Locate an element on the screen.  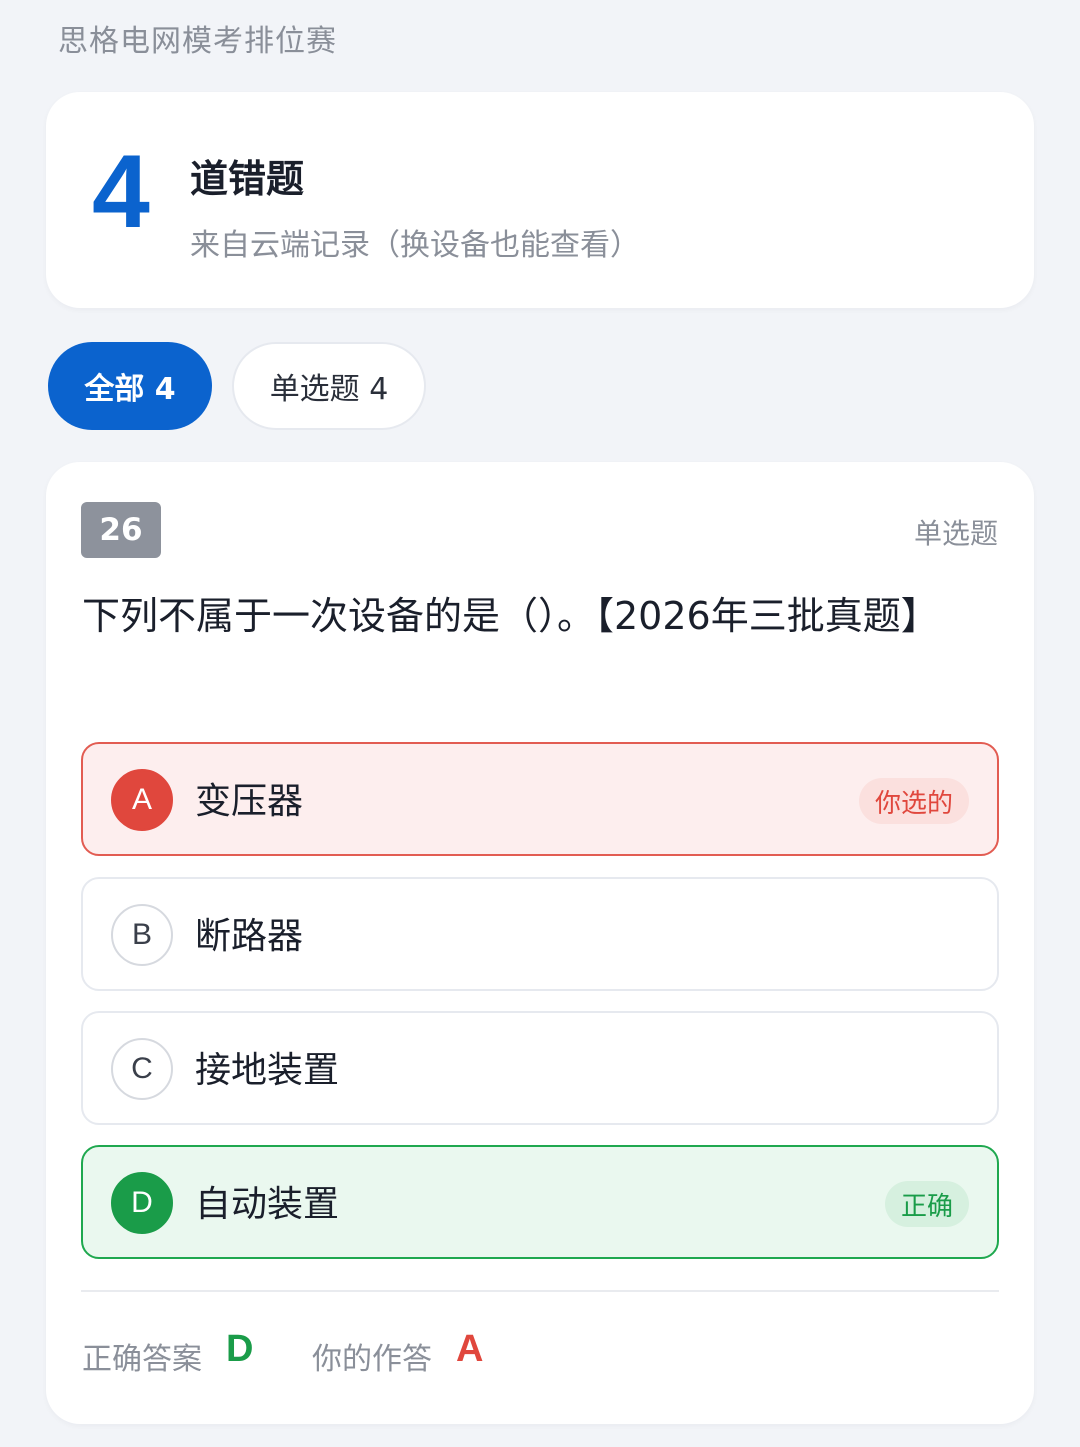
correct-answer-label: 正确答案 is located at coordinates (142, 1359).